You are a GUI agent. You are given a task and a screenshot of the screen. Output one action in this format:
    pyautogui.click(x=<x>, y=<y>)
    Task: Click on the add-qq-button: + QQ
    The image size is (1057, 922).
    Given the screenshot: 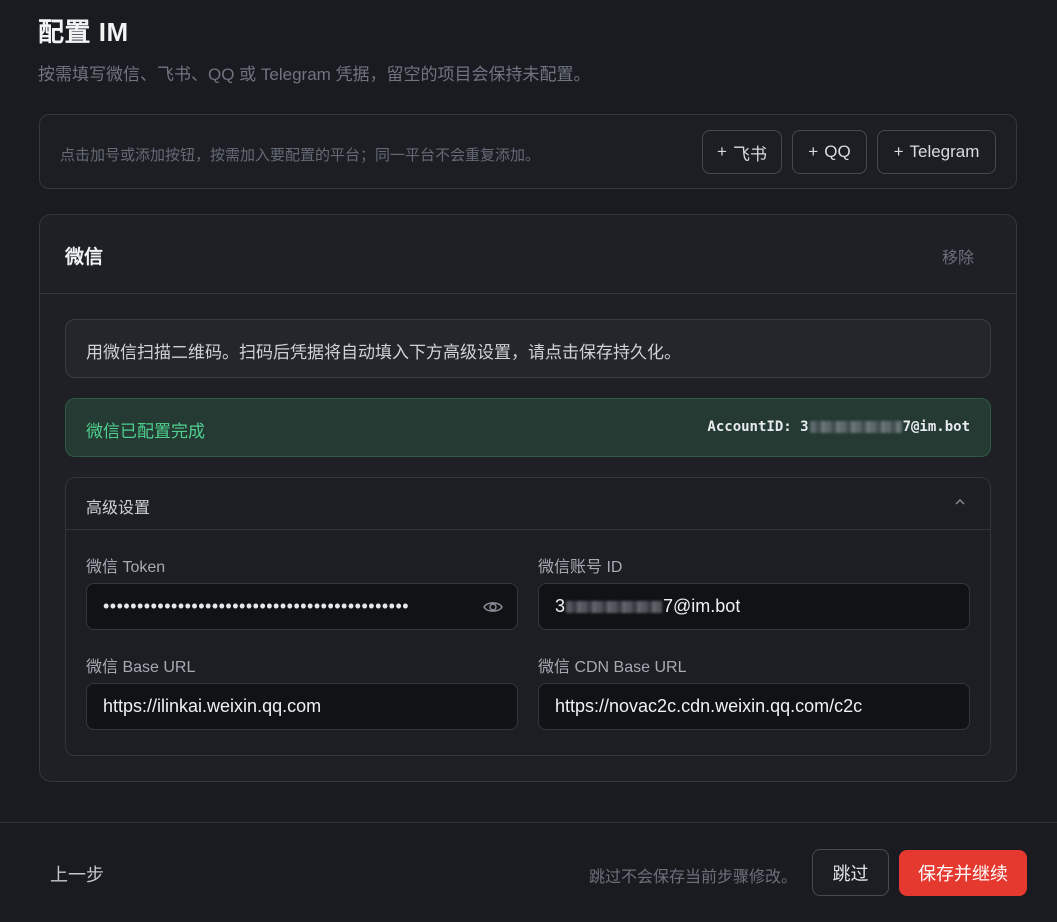 What is the action you would take?
    pyautogui.click(x=829, y=152)
    